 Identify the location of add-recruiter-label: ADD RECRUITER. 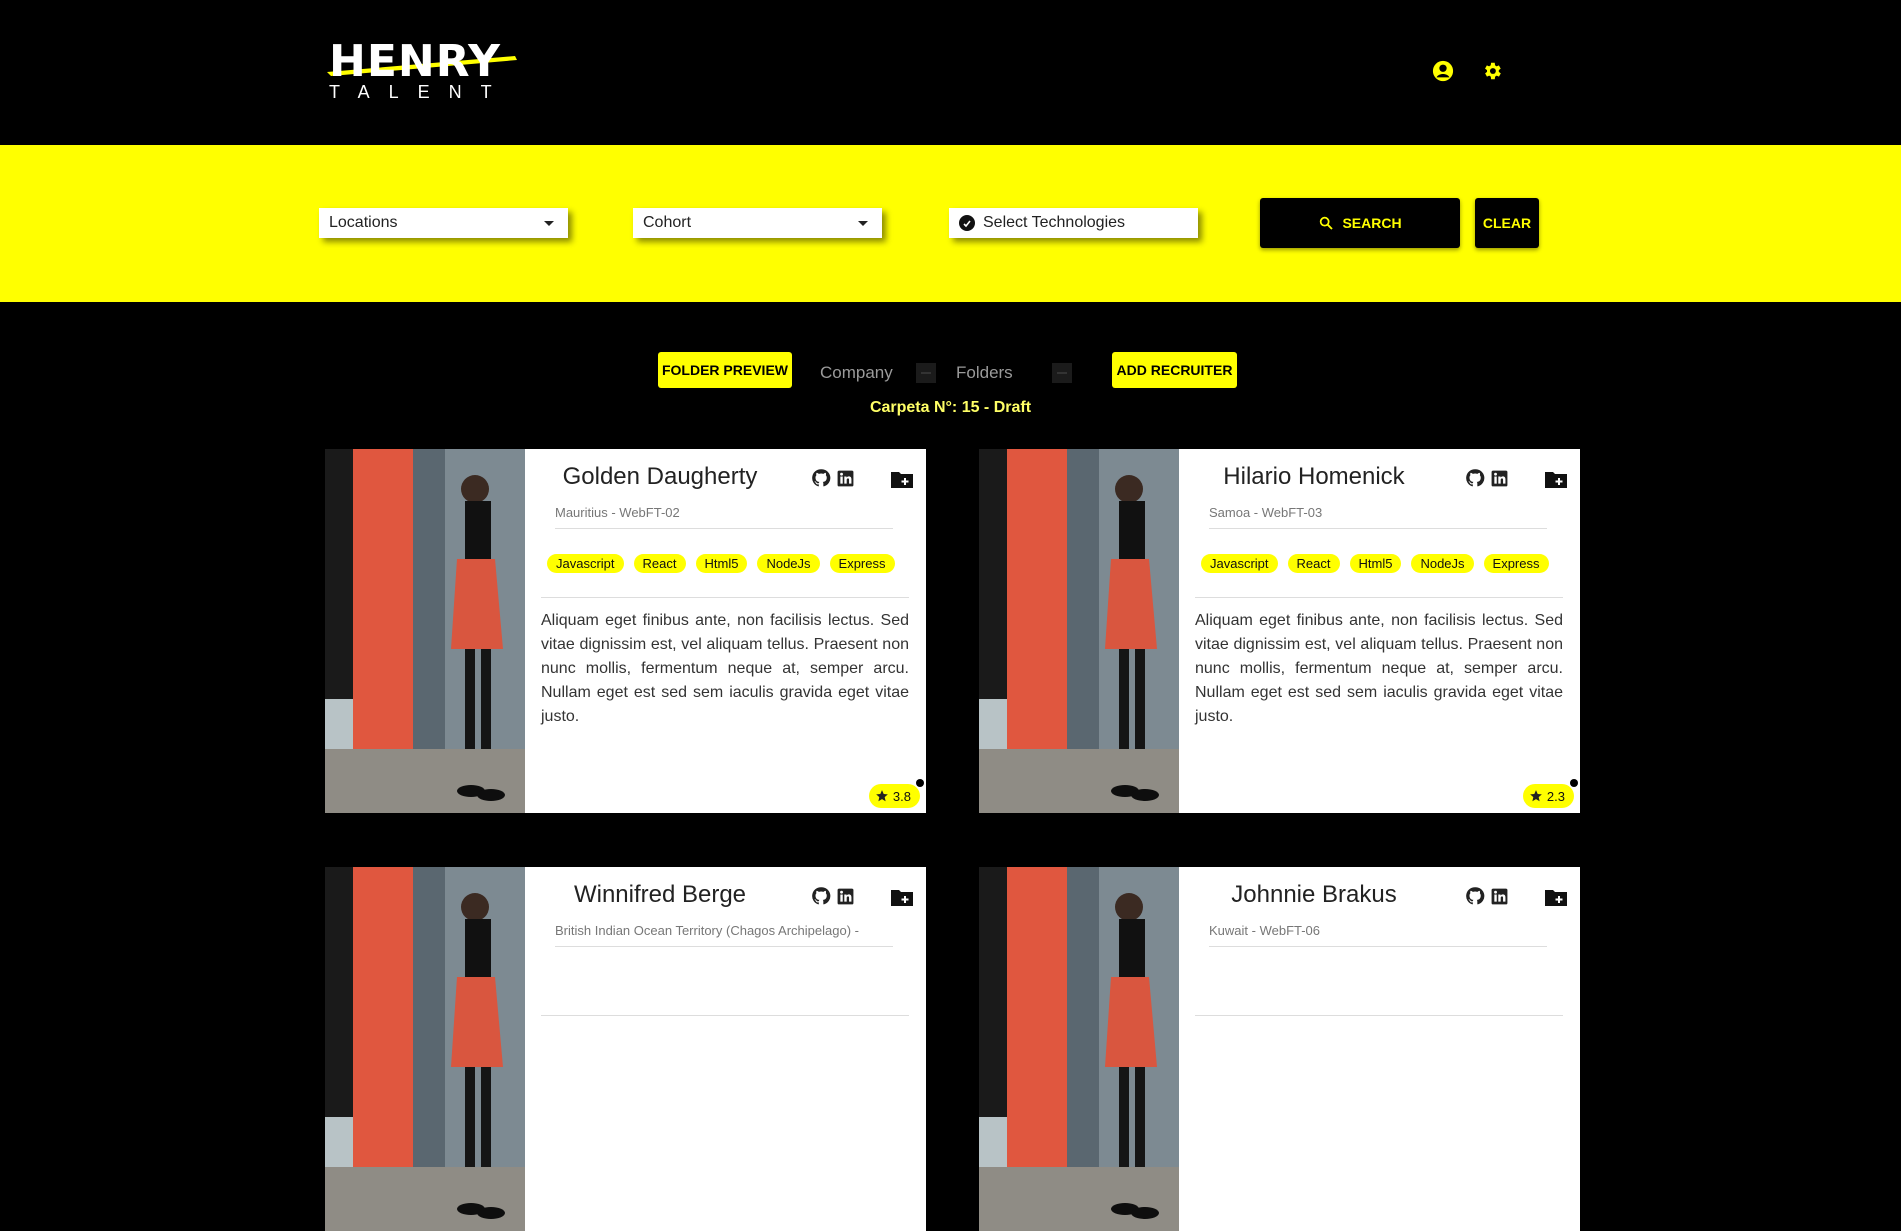
(1174, 370).